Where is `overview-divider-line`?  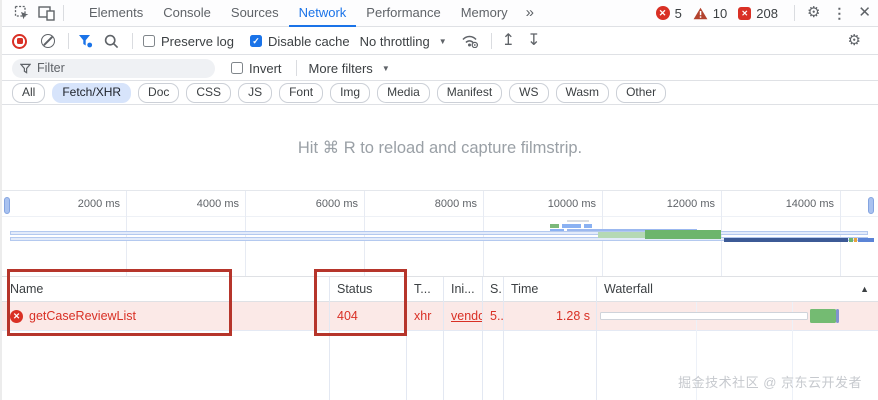 overview-divider-line is located at coordinates (440, 216).